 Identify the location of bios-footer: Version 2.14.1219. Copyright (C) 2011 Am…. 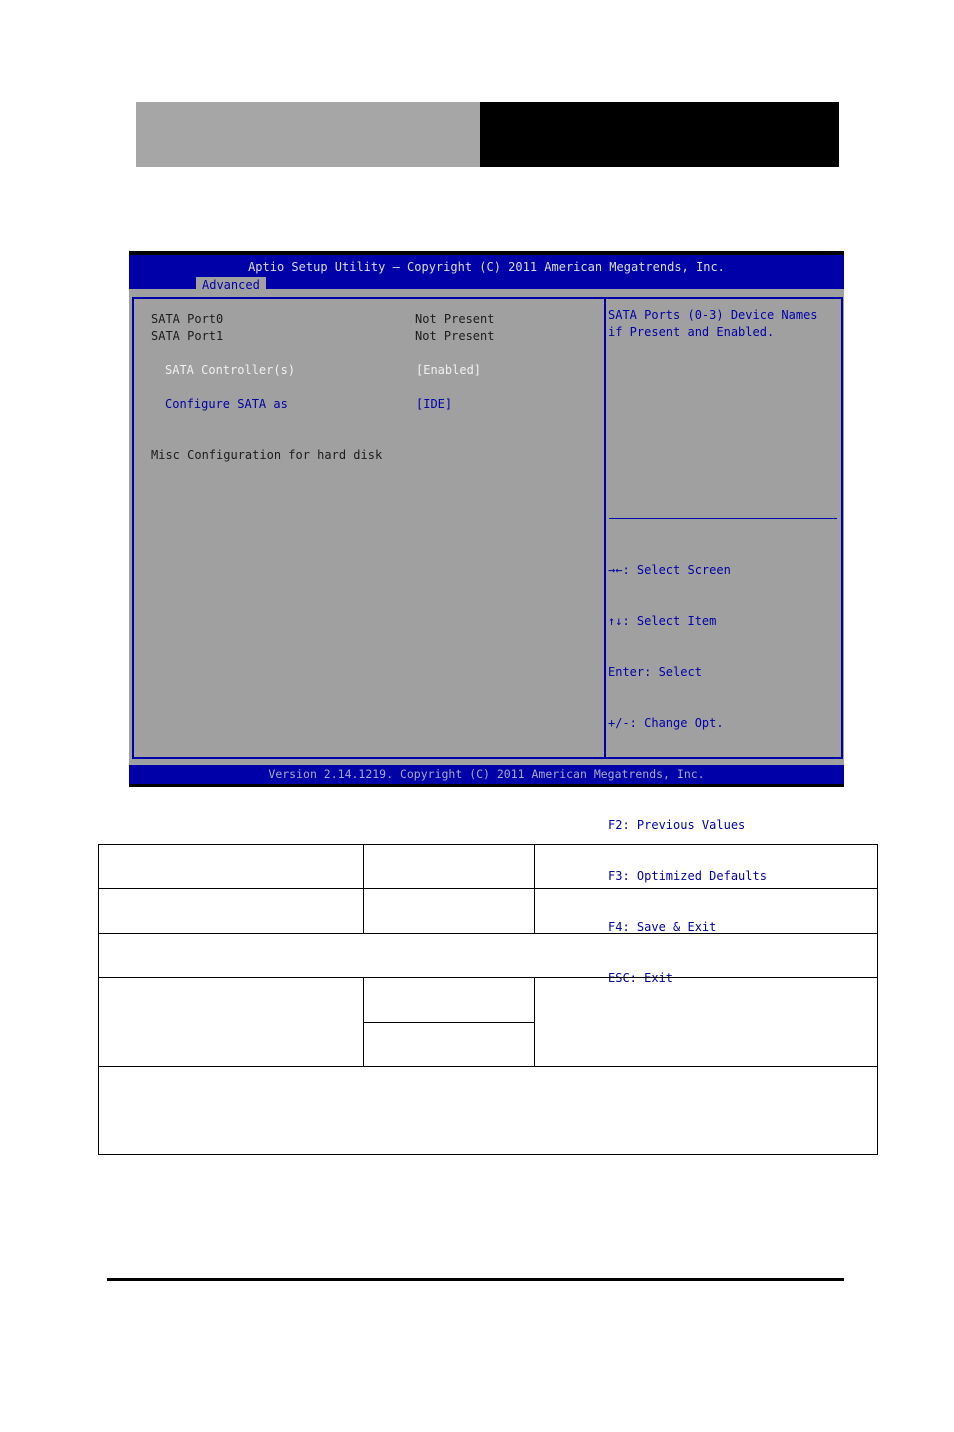
(486, 774).